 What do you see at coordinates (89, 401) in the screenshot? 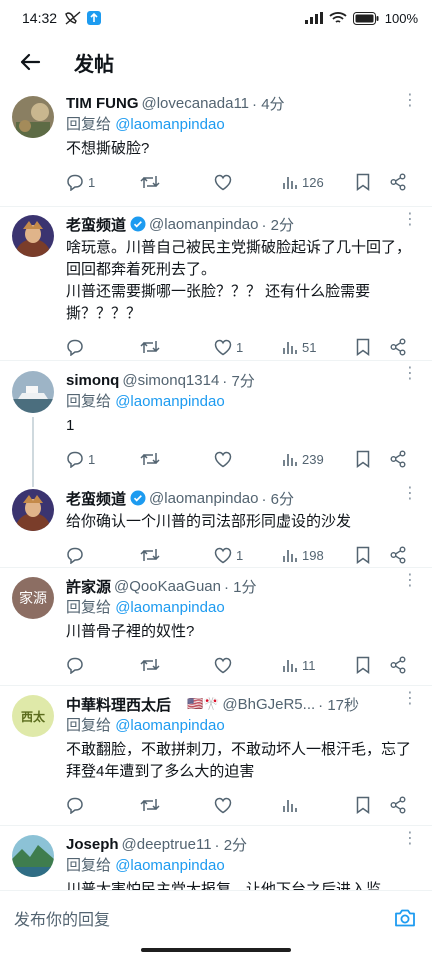
I see `reply-to-label: 回复给` at bounding box center [89, 401].